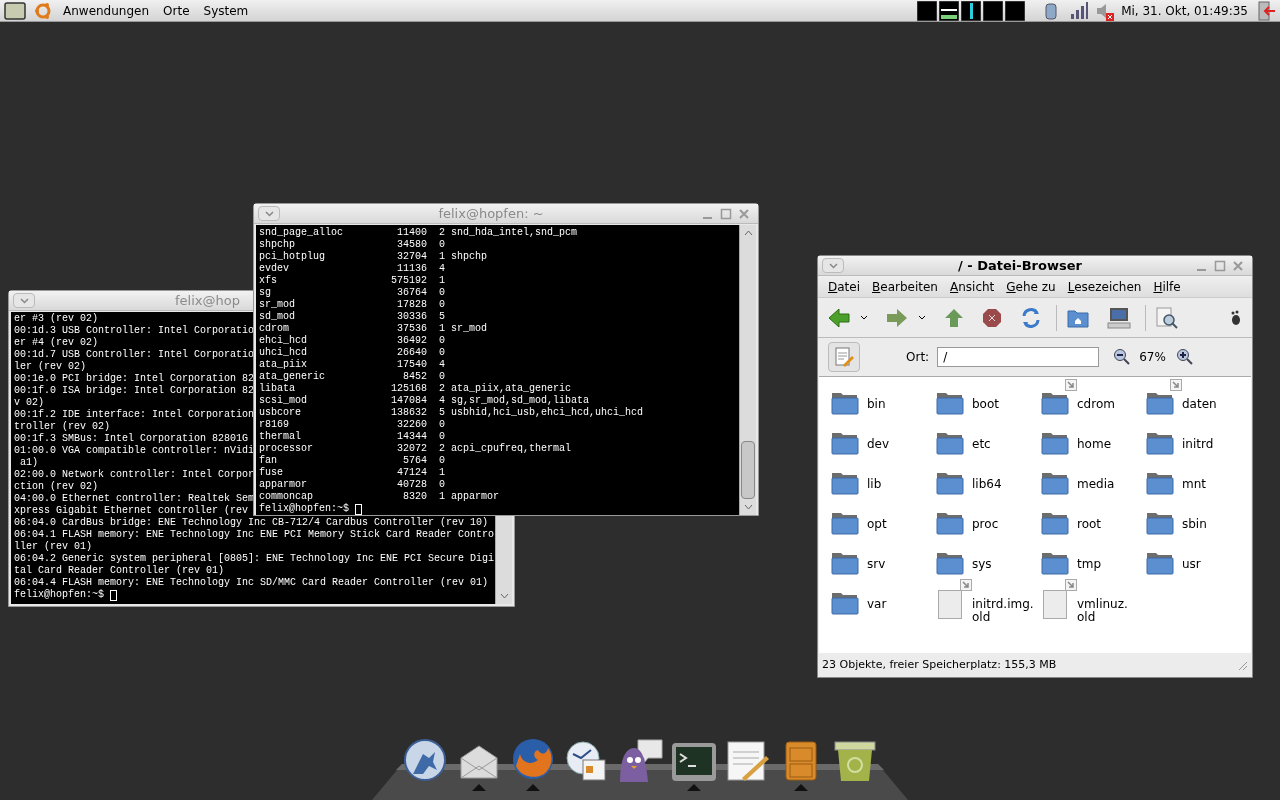 The image size is (1280, 800). Describe the element at coordinates (748, 470) in the screenshot. I see `scroll-thumb` at that location.